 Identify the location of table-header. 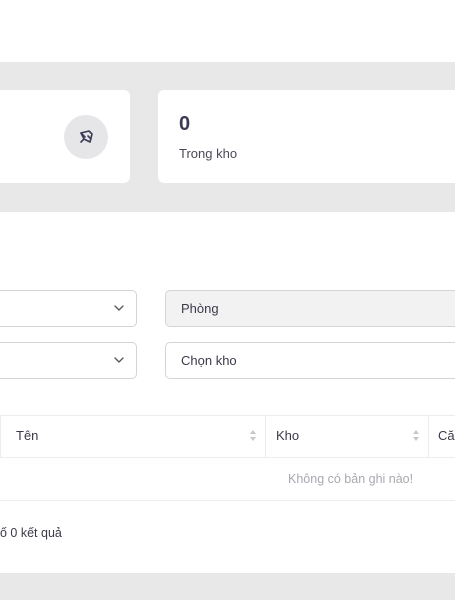
(227, 436).